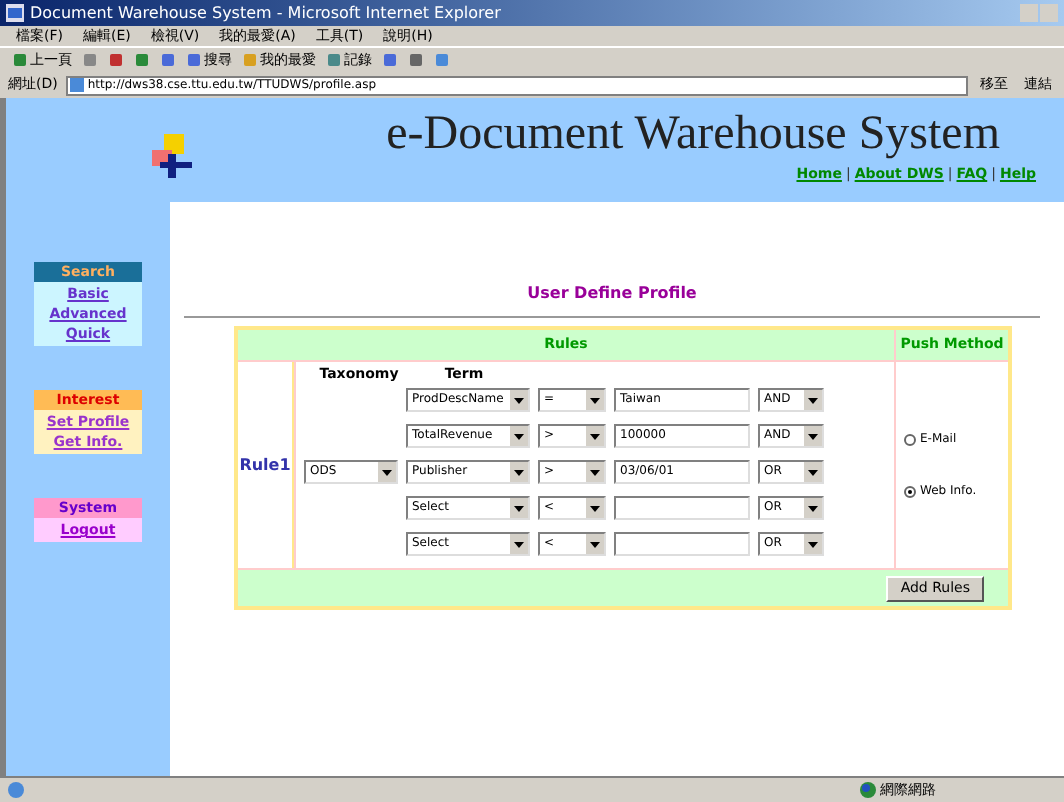  Describe the element at coordinates (265, 465) in the screenshot. I see `rule-label: Rule1` at that location.